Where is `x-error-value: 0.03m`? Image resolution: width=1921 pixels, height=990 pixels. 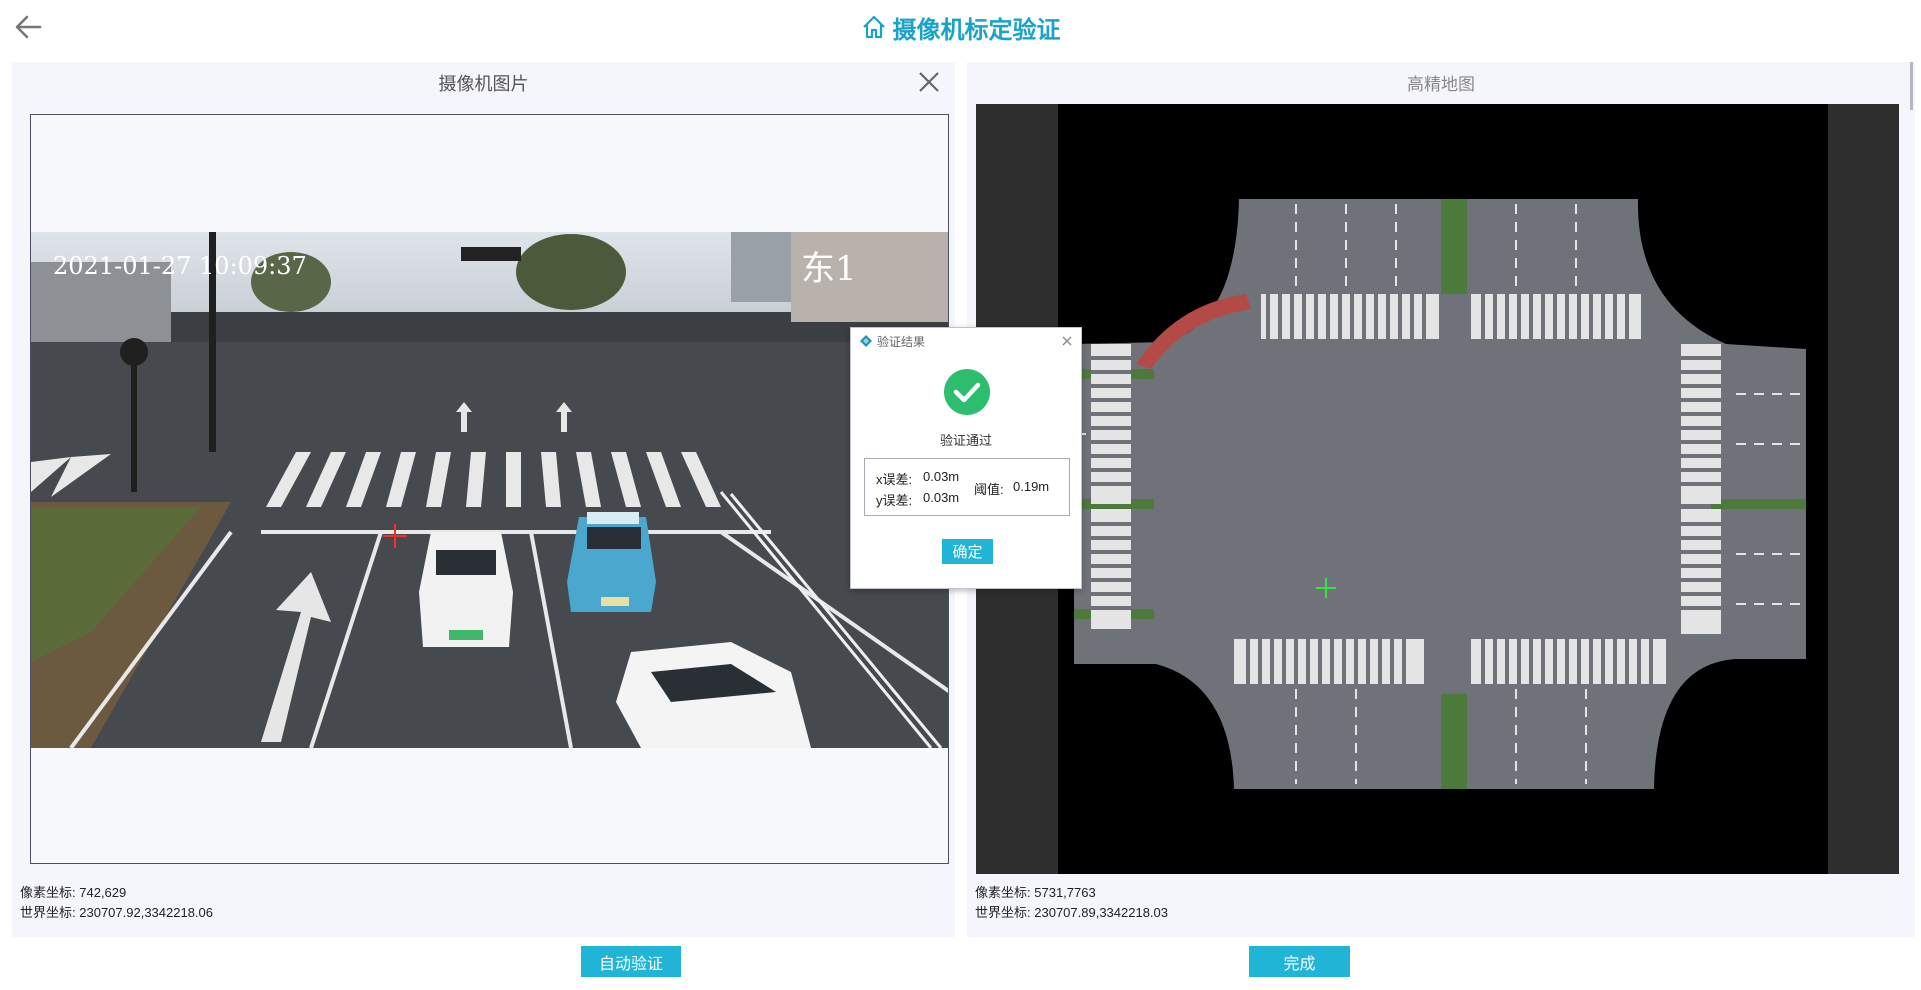
x-error-value: 0.03m is located at coordinates (941, 476).